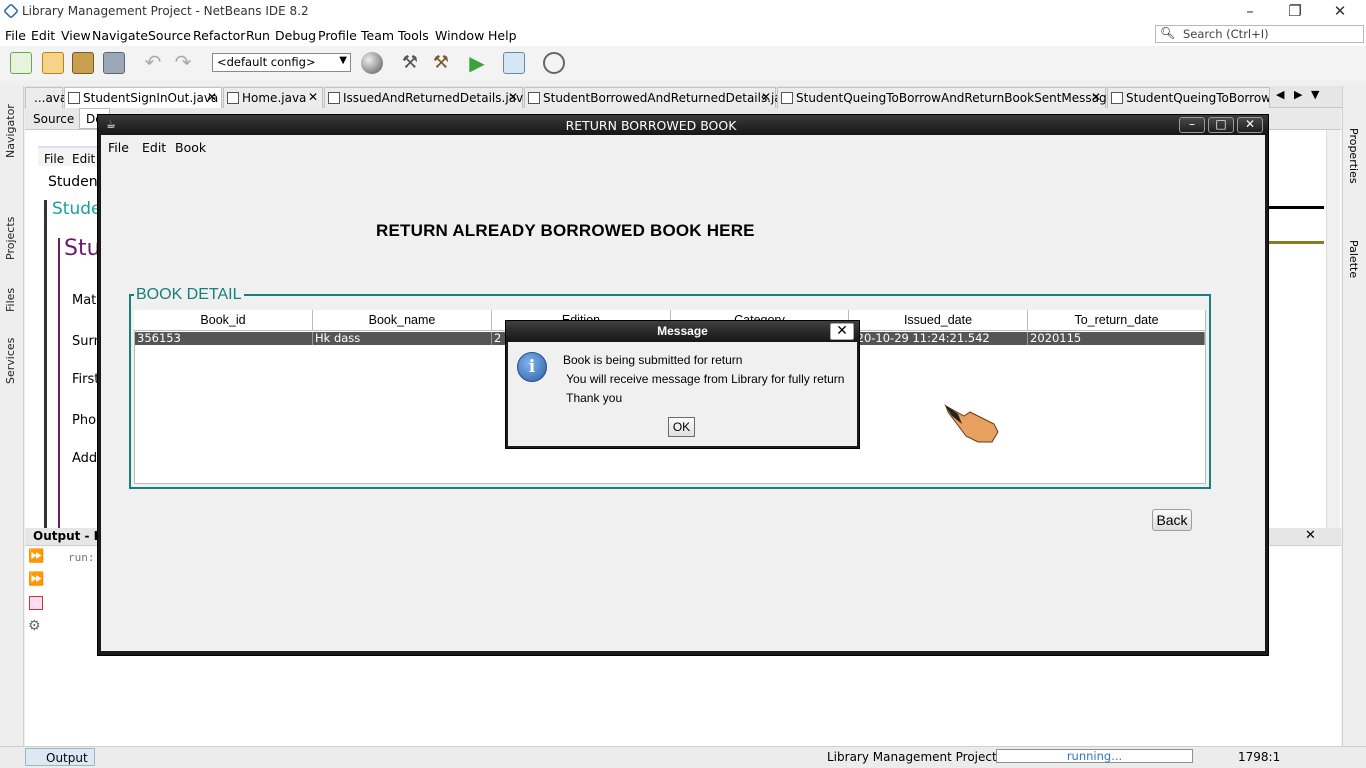 This screenshot has height=768, width=1366. Describe the element at coordinates (514, 63) in the screenshot. I see `debug-icon` at that location.